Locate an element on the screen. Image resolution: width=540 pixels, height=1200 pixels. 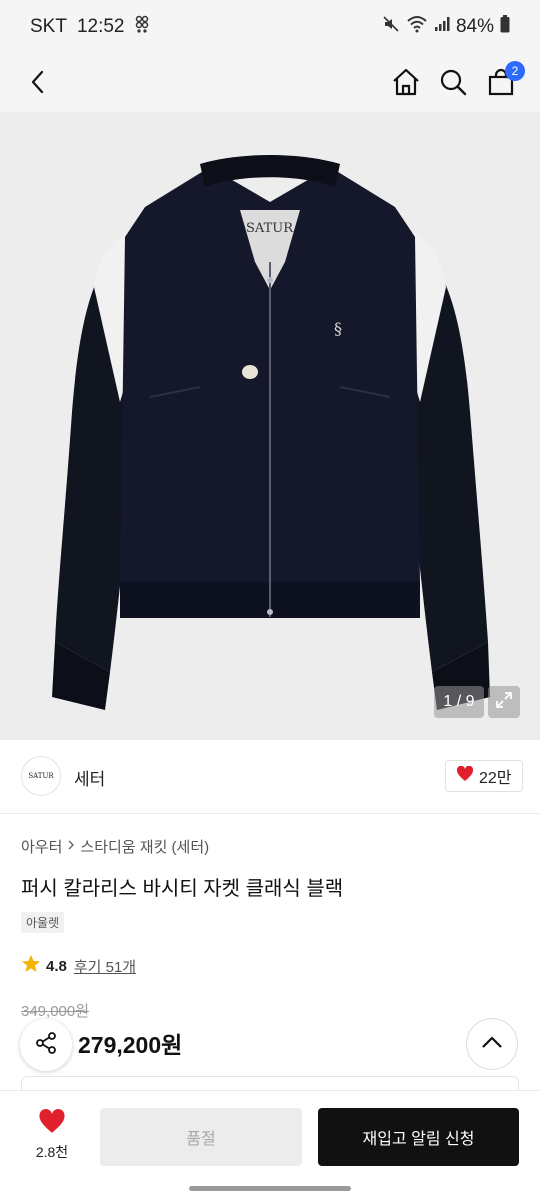
brand-logo: SATUR is located at coordinates (41, 776).